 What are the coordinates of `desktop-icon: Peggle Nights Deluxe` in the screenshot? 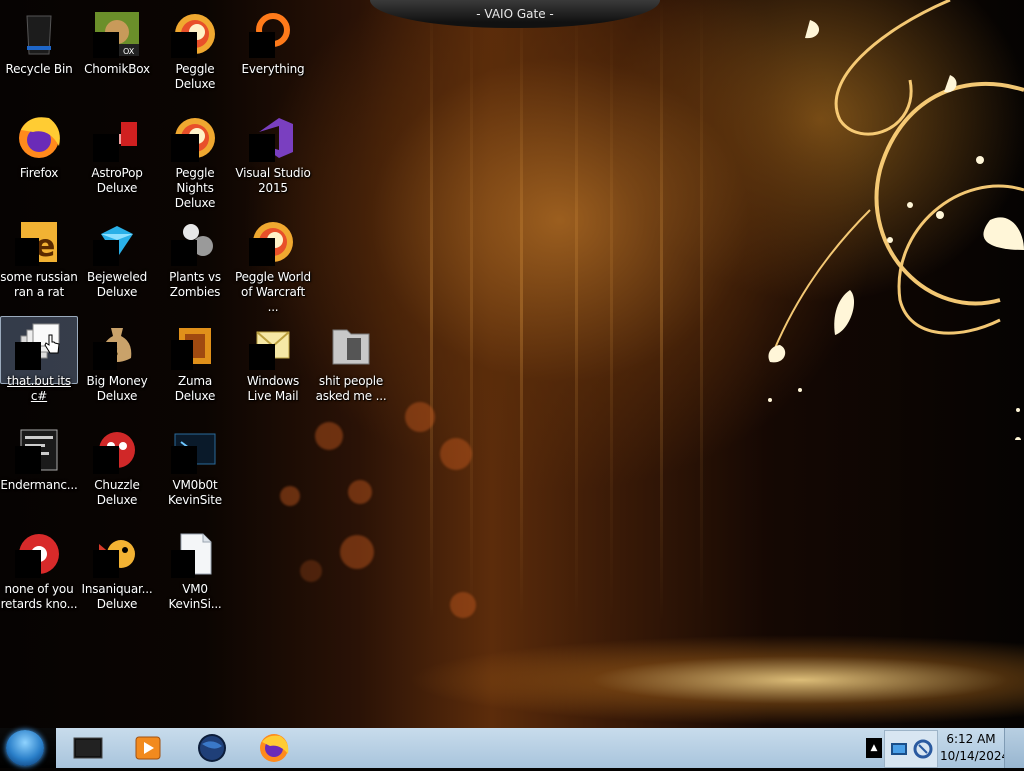 It's located at (195, 159).